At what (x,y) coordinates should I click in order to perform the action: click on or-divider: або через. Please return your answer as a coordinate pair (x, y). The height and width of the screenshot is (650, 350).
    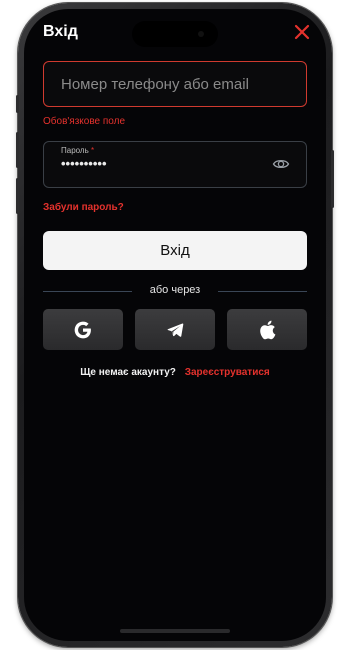
    Looking at the image, I should click on (175, 291).